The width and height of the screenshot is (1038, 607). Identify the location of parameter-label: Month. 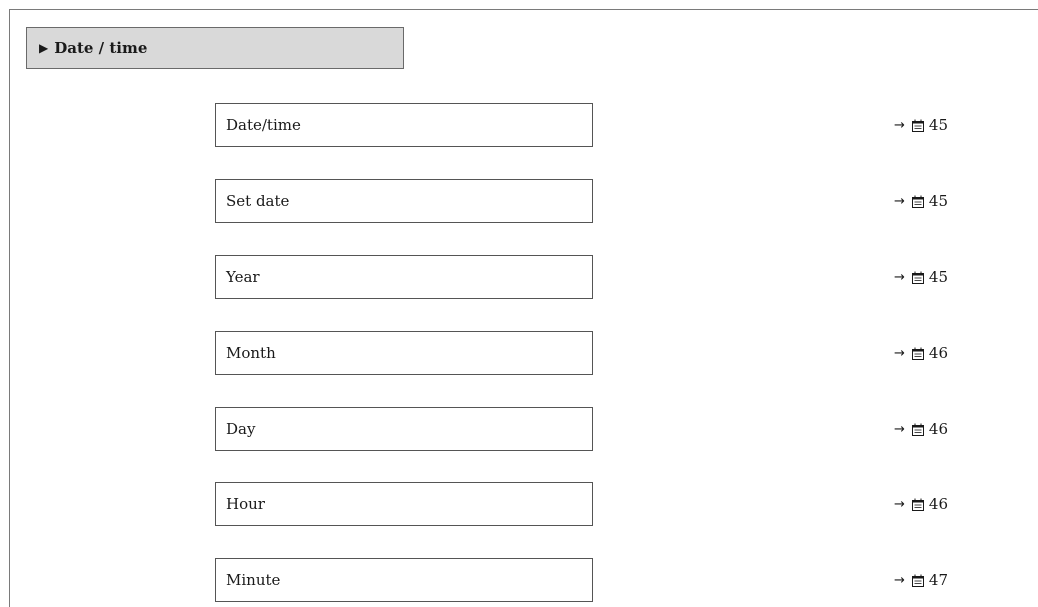
(251, 353).